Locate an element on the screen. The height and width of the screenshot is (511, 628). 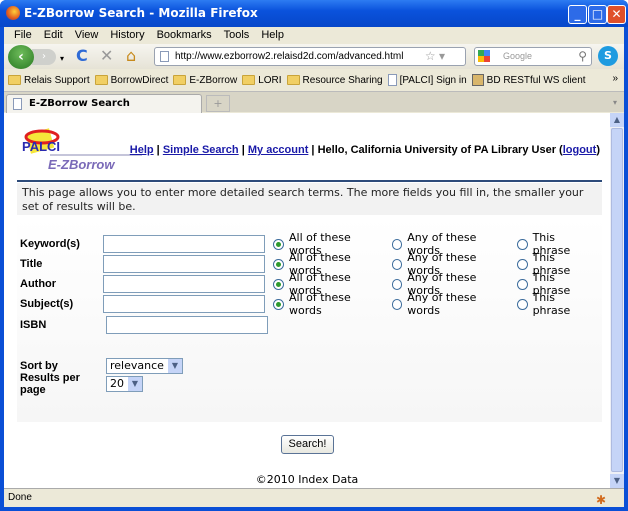
bookmark-label: LORI is located at coordinates (270, 80).